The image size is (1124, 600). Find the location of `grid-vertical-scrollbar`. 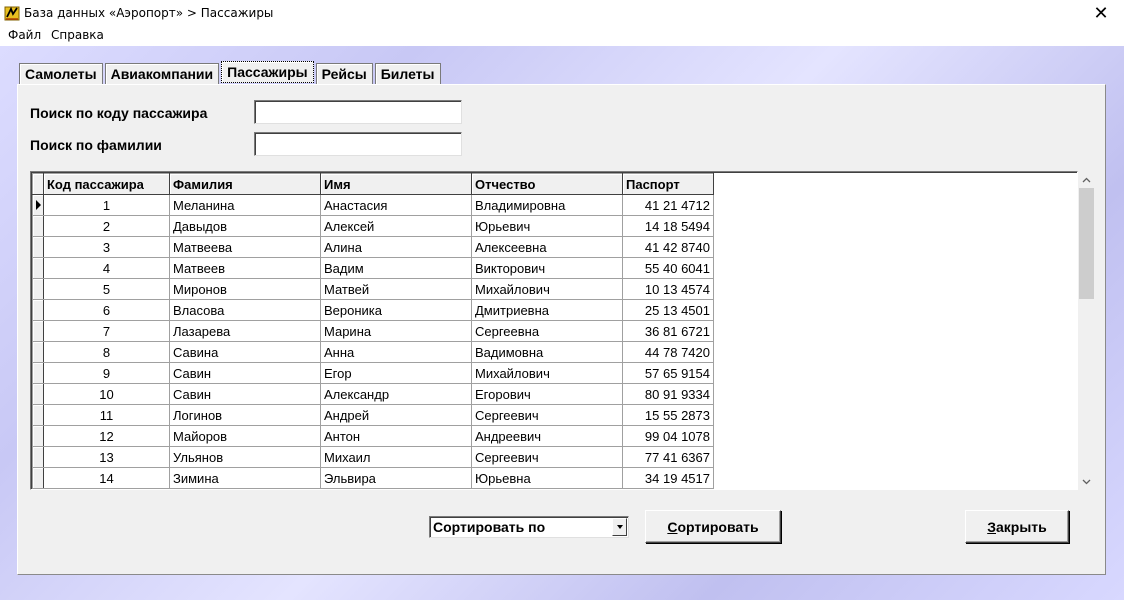

grid-vertical-scrollbar is located at coordinates (1086, 330).